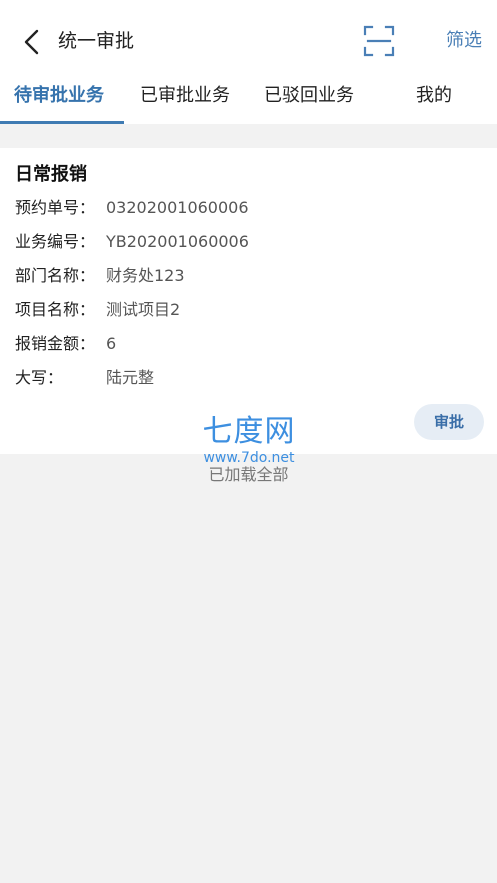 The image size is (497, 883). I want to click on scan-button, so click(379, 41).